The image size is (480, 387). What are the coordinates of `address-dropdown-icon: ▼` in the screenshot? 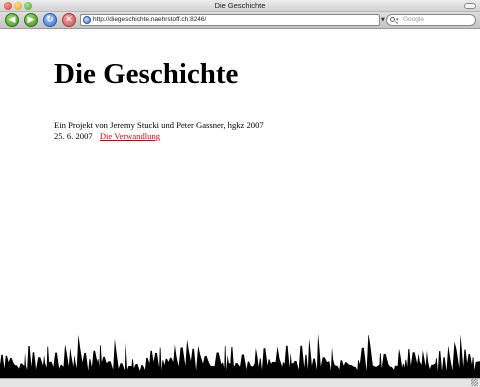 It's located at (383, 20).